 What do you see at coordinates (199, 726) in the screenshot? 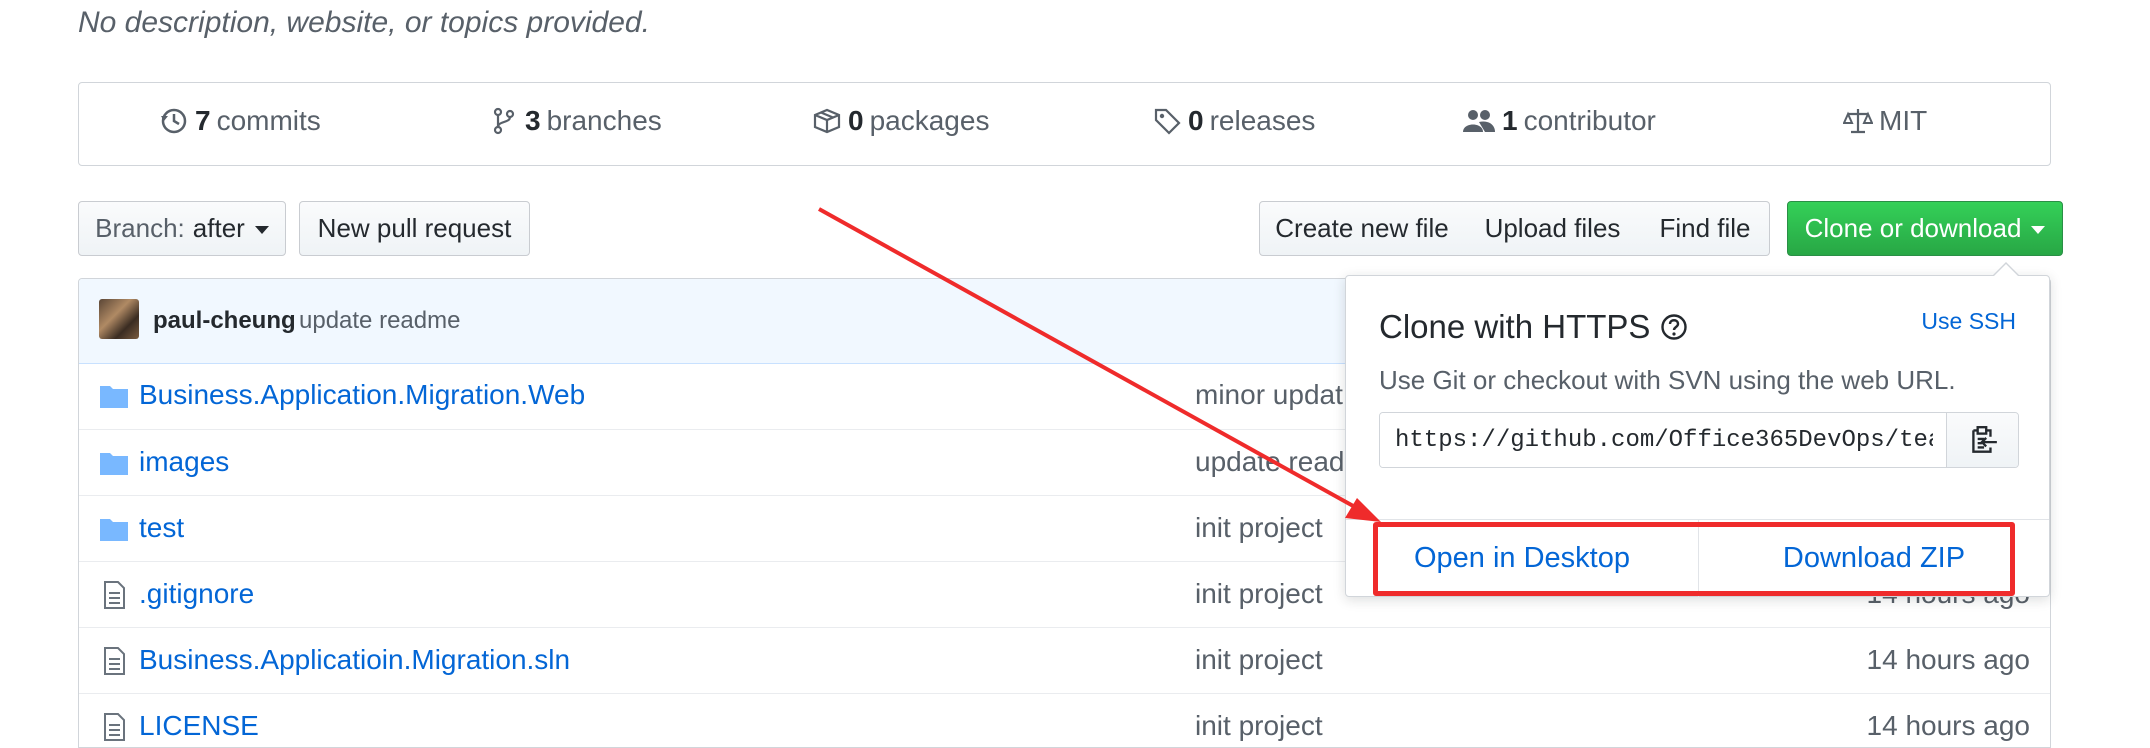
I see `file-name-link: LICENSE` at bounding box center [199, 726].